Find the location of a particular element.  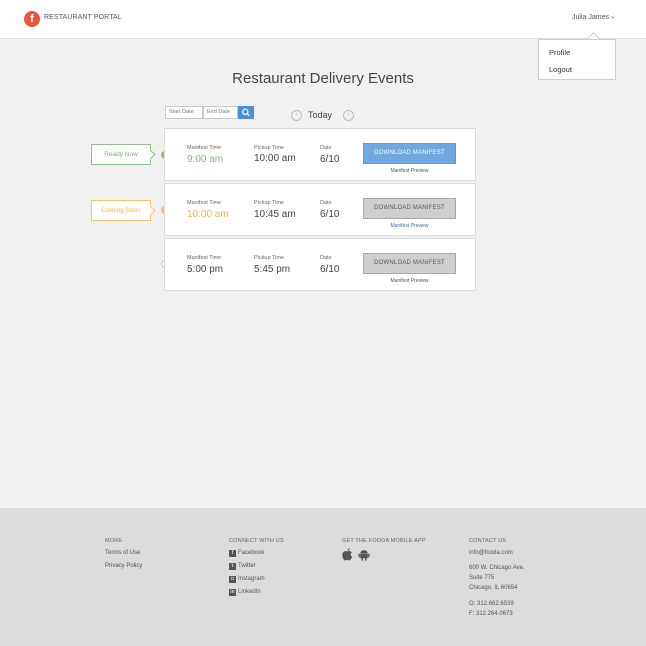

android-icon is located at coordinates (364, 555).